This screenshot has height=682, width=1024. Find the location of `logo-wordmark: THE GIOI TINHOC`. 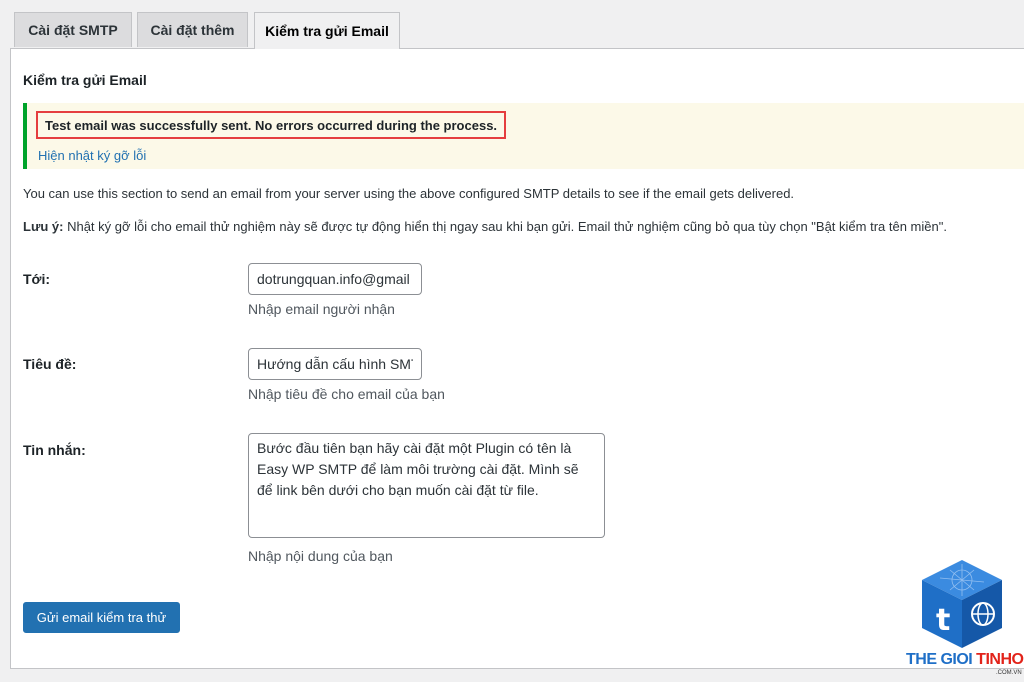

logo-wordmark: THE GIOI TINHOC is located at coordinates (965, 660).